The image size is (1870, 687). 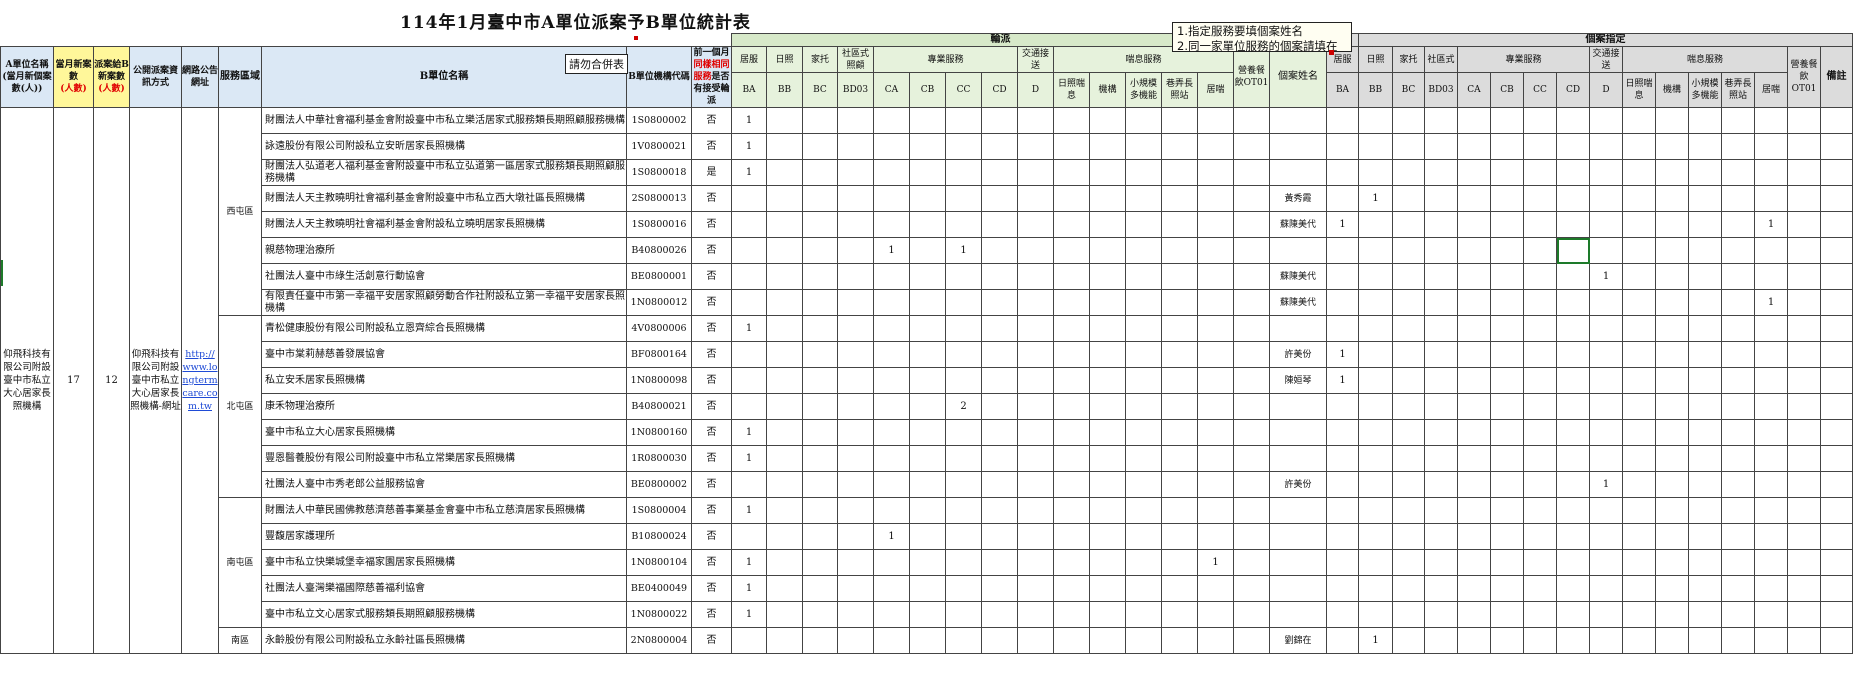 I want to click on dispatch-cell-ca, so click(x=891, y=640).